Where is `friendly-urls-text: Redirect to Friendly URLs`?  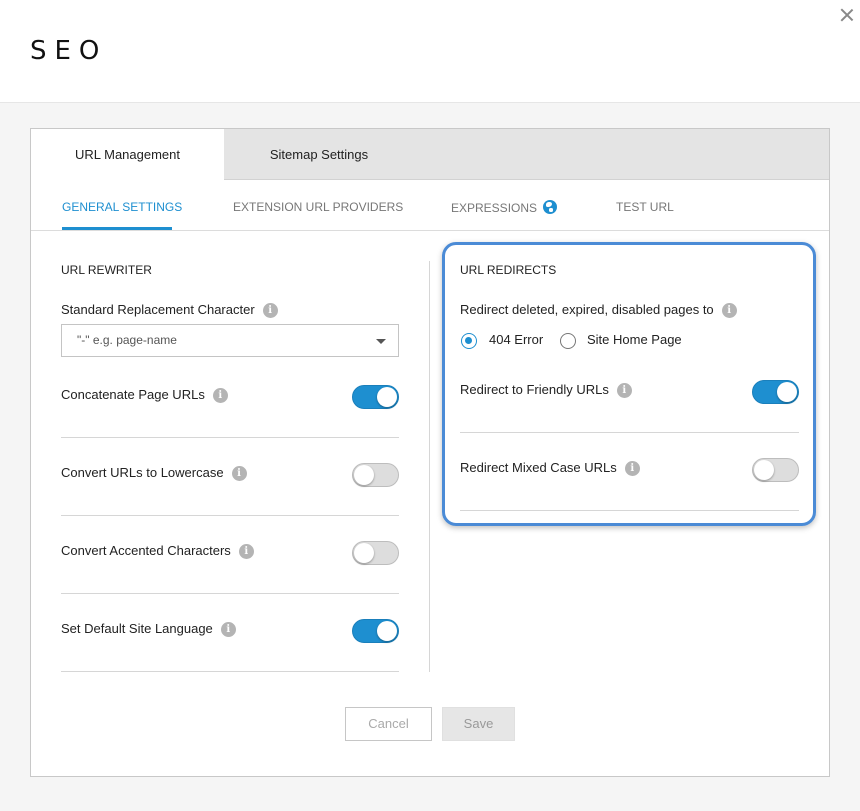
friendly-urls-text: Redirect to Friendly URLs is located at coordinates (534, 389).